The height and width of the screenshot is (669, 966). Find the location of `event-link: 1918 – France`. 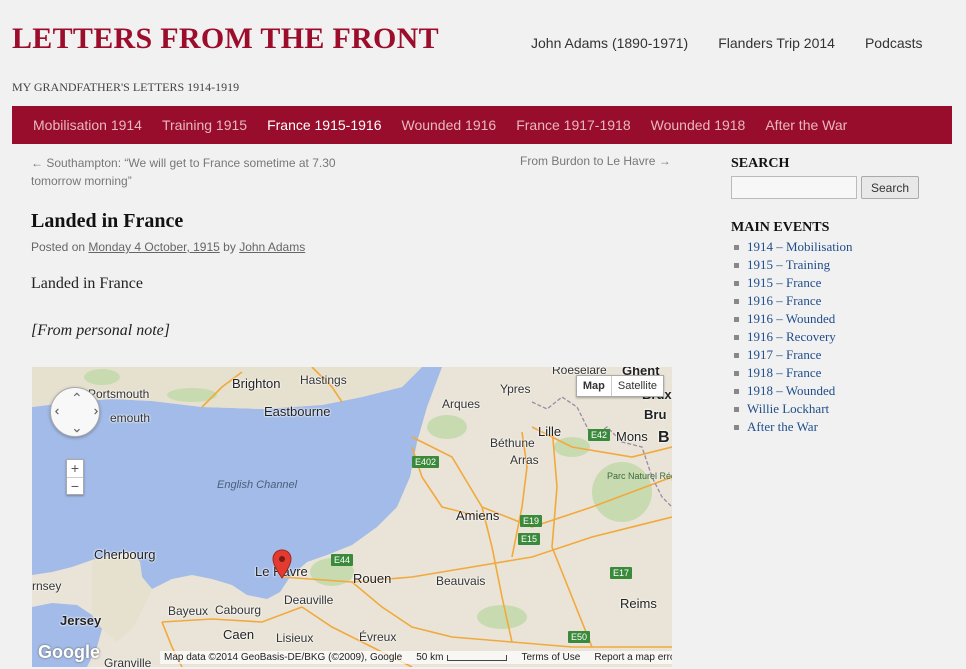

event-link: 1918 – France is located at coordinates (841, 373).